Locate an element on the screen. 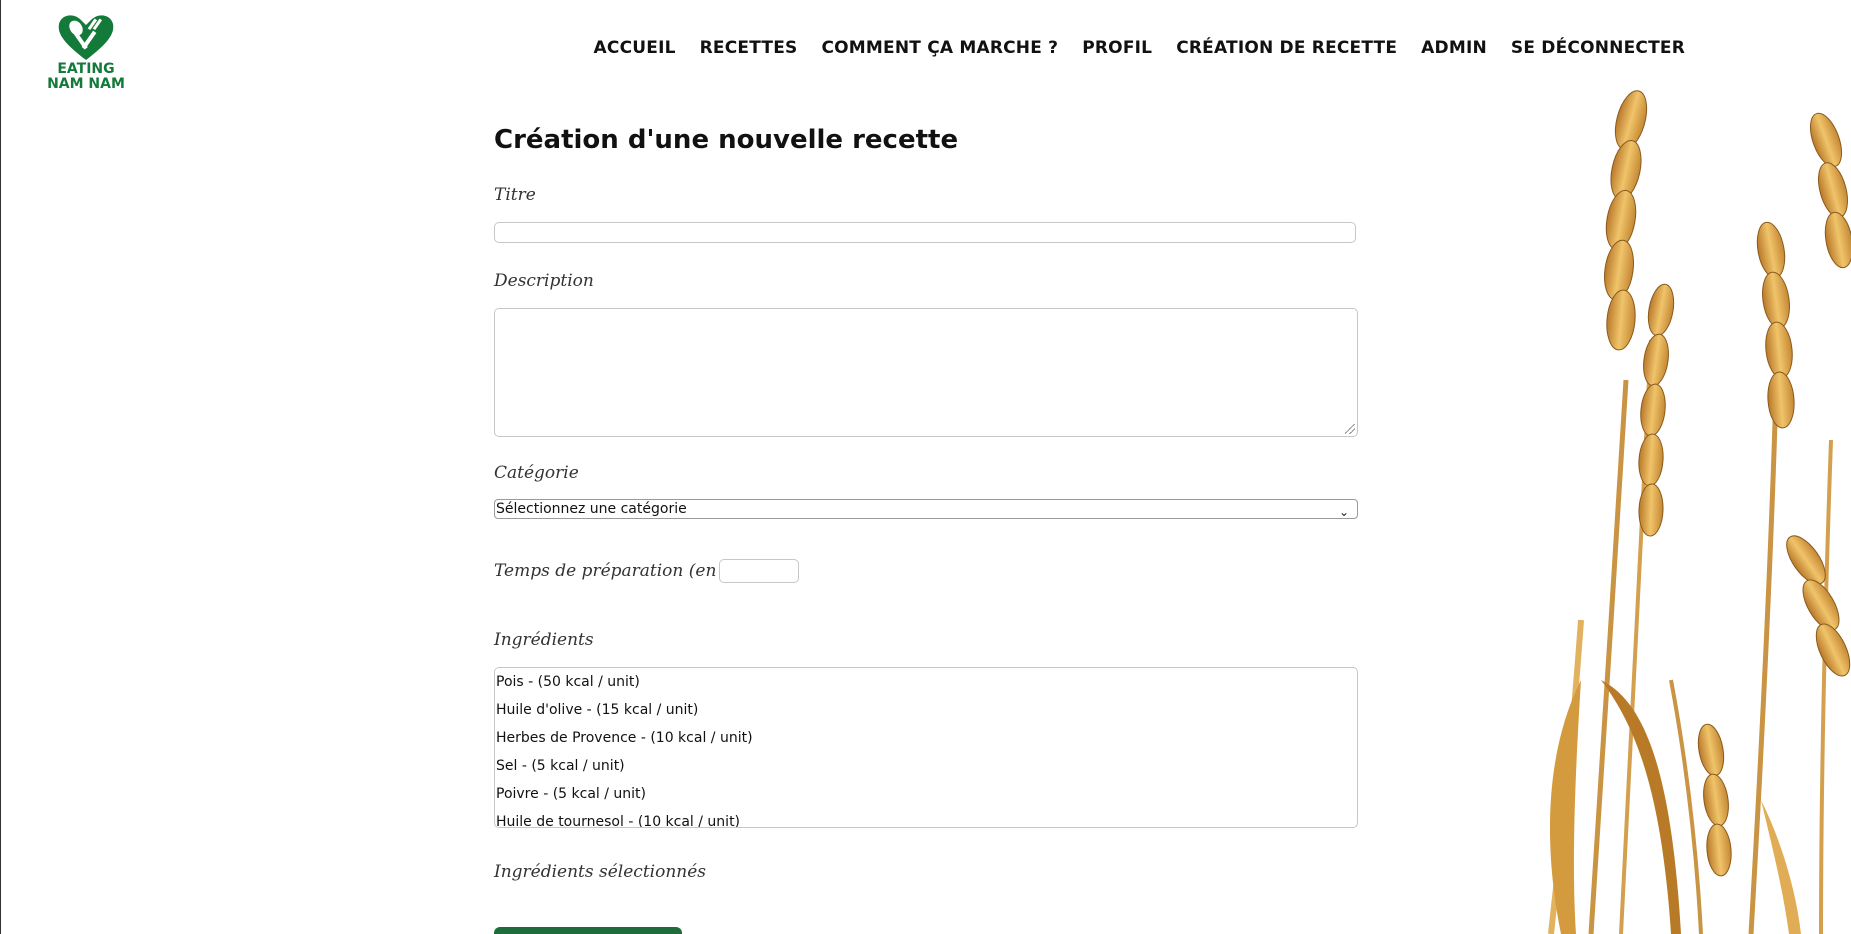 Image resolution: width=1851 pixels, height=934 pixels. ingredients-label: Ingrédients is located at coordinates (544, 640).